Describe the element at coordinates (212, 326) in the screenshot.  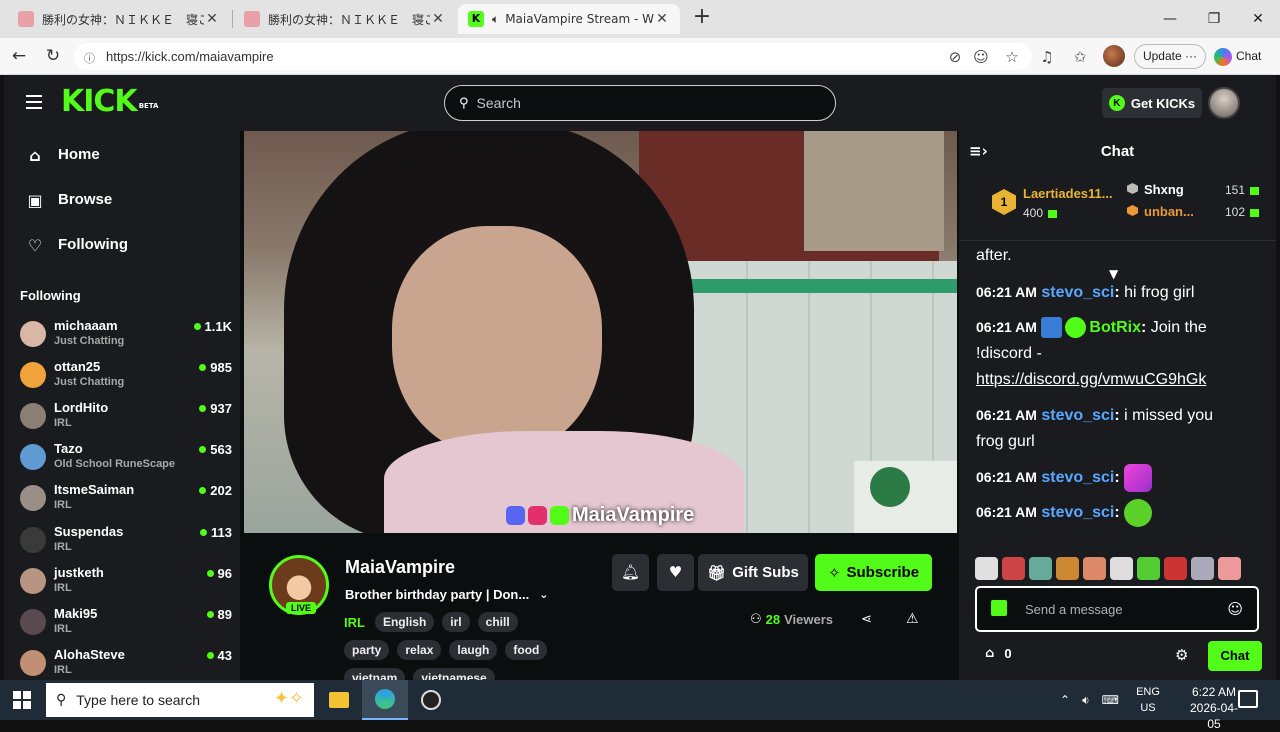
I see `viewer-count: 1.1K` at that location.